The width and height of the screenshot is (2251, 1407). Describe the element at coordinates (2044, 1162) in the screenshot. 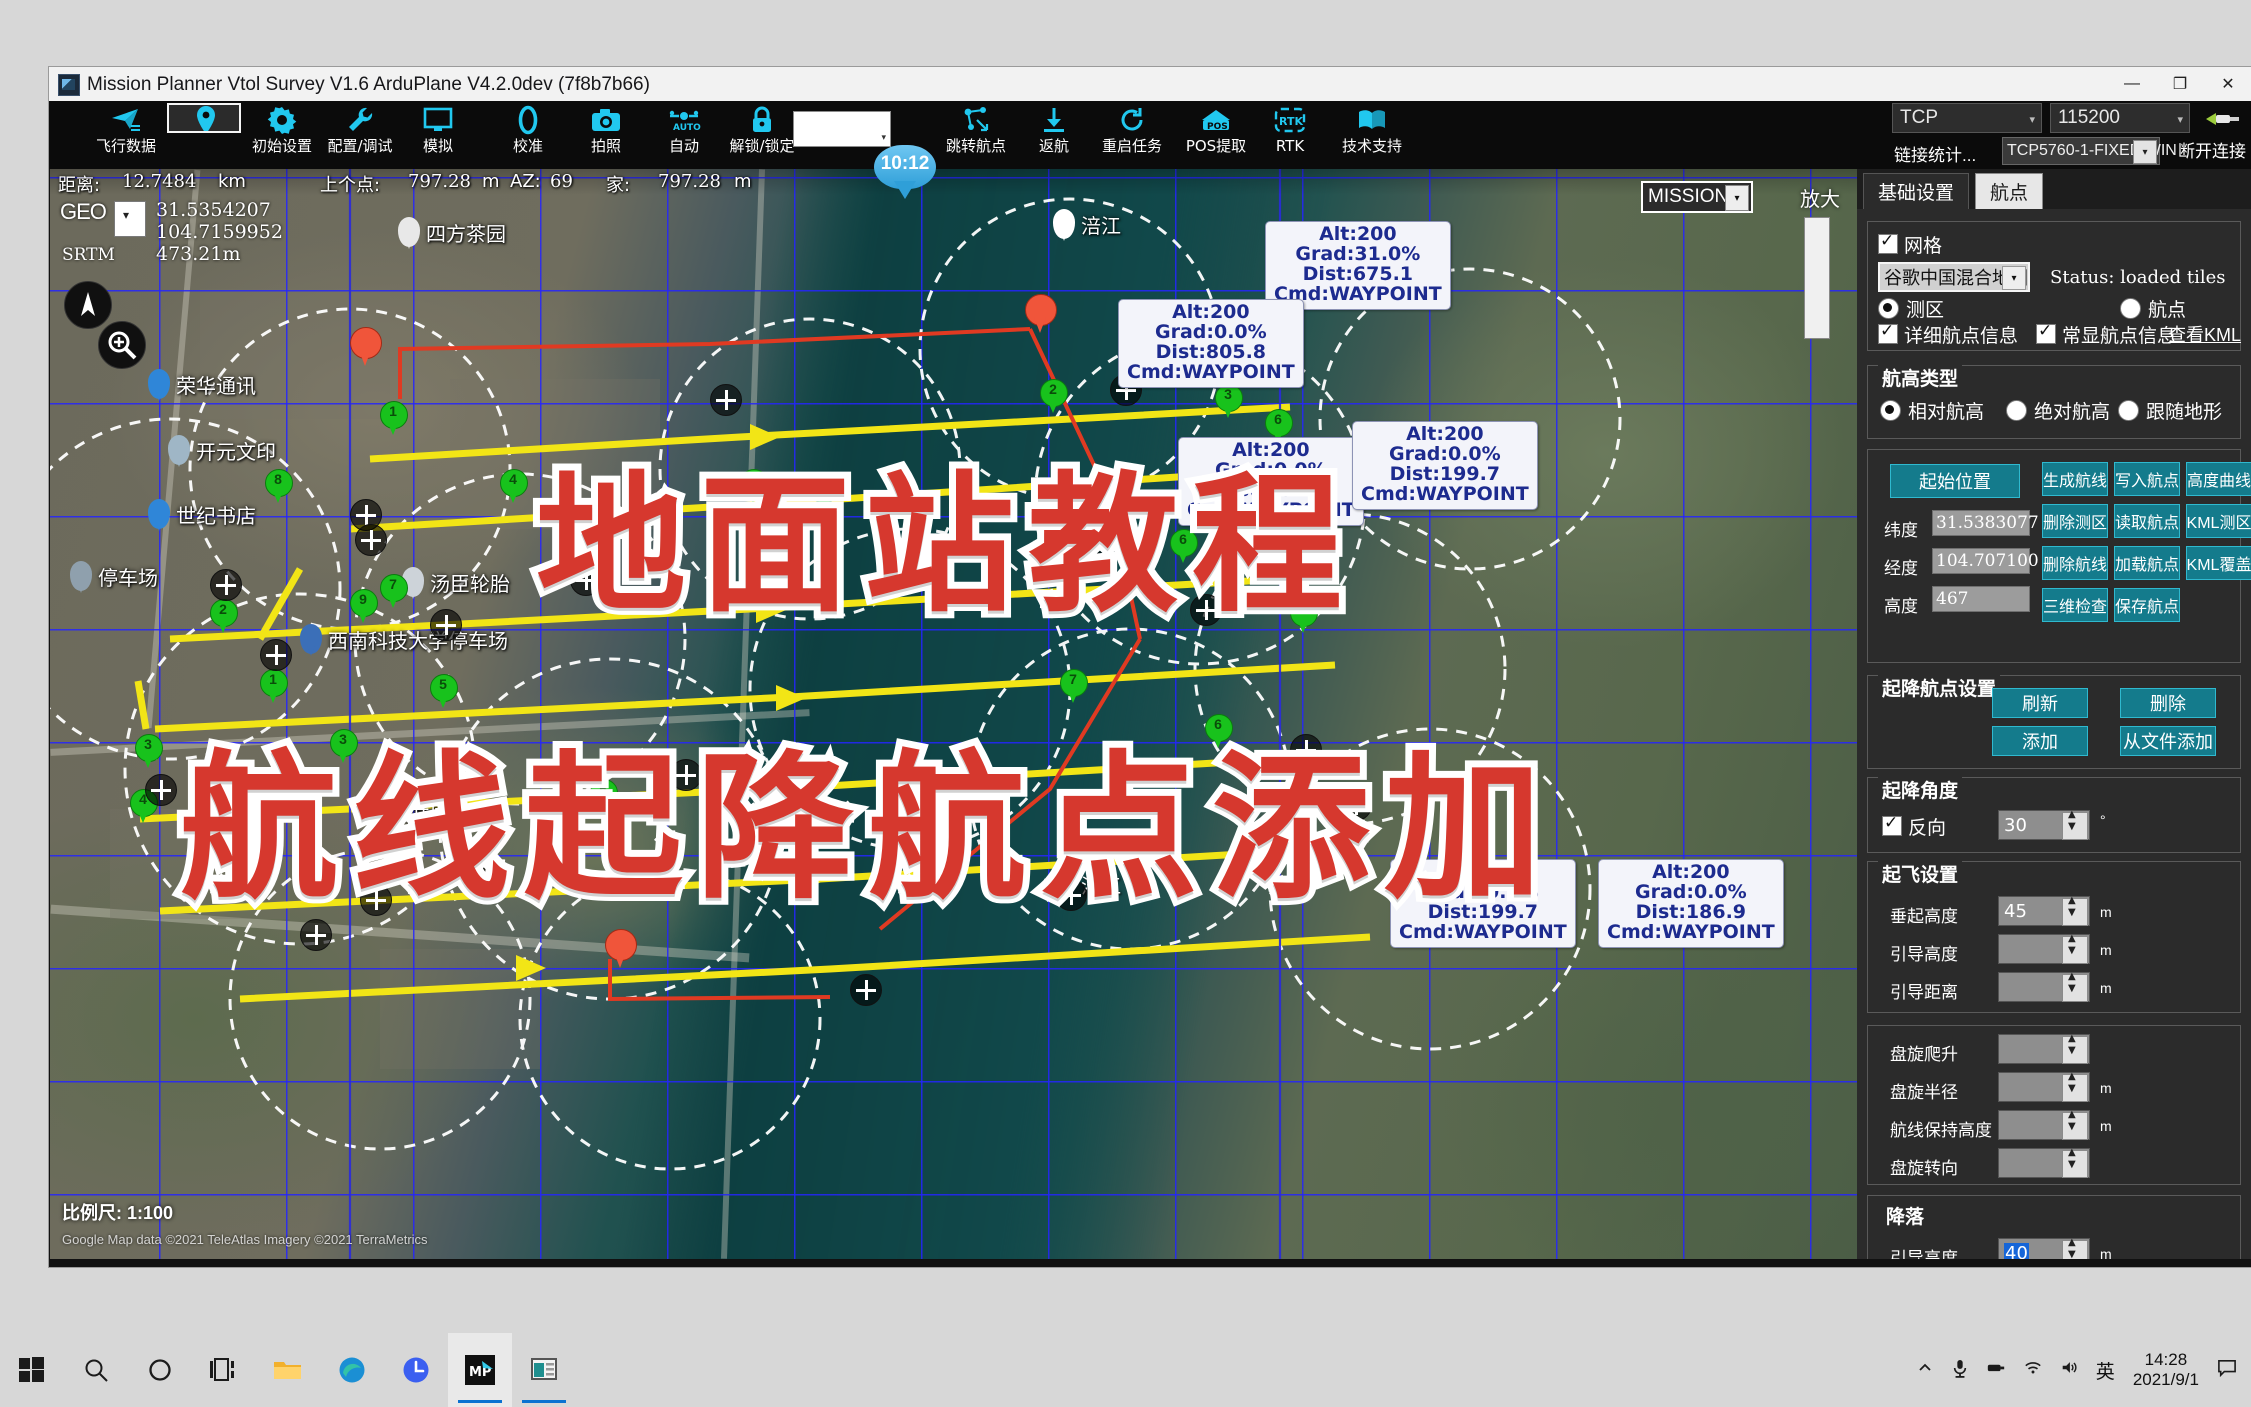

I see `spiral-dir-spinner` at that location.